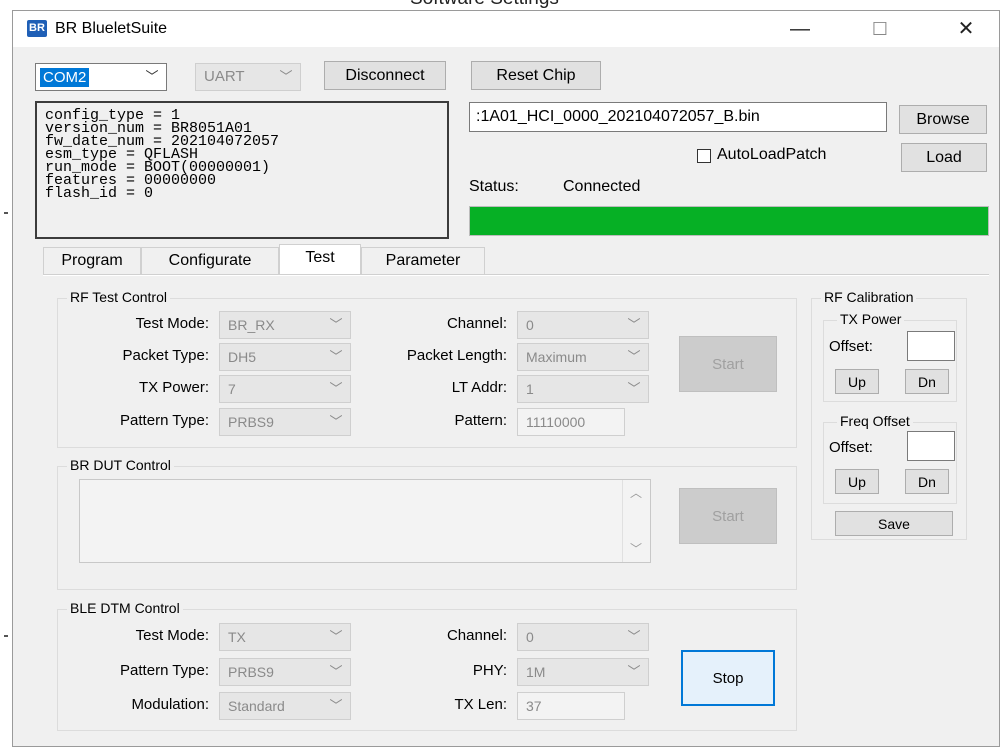  What do you see at coordinates (944, 157) in the screenshot?
I see `load-button: Load` at bounding box center [944, 157].